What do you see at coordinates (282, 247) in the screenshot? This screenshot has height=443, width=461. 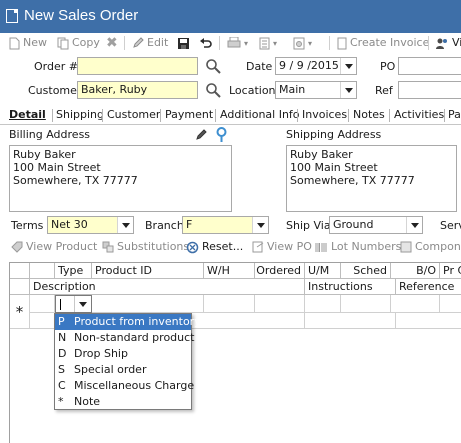 I see `view-po-button: View PO` at bounding box center [282, 247].